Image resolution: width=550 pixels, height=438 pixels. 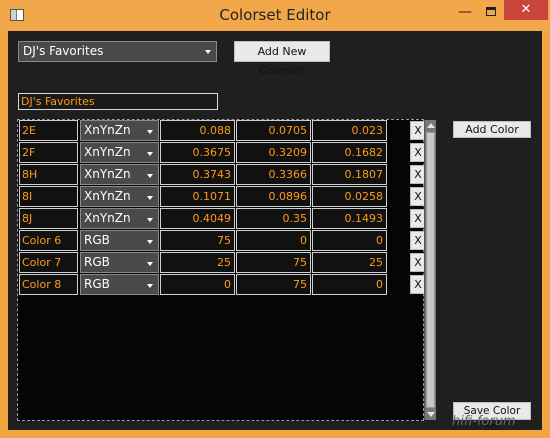 What do you see at coordinates (349, 174) in the screenshot?
I see `color-component-field: 0.1807` at bounding box center [349, 174].